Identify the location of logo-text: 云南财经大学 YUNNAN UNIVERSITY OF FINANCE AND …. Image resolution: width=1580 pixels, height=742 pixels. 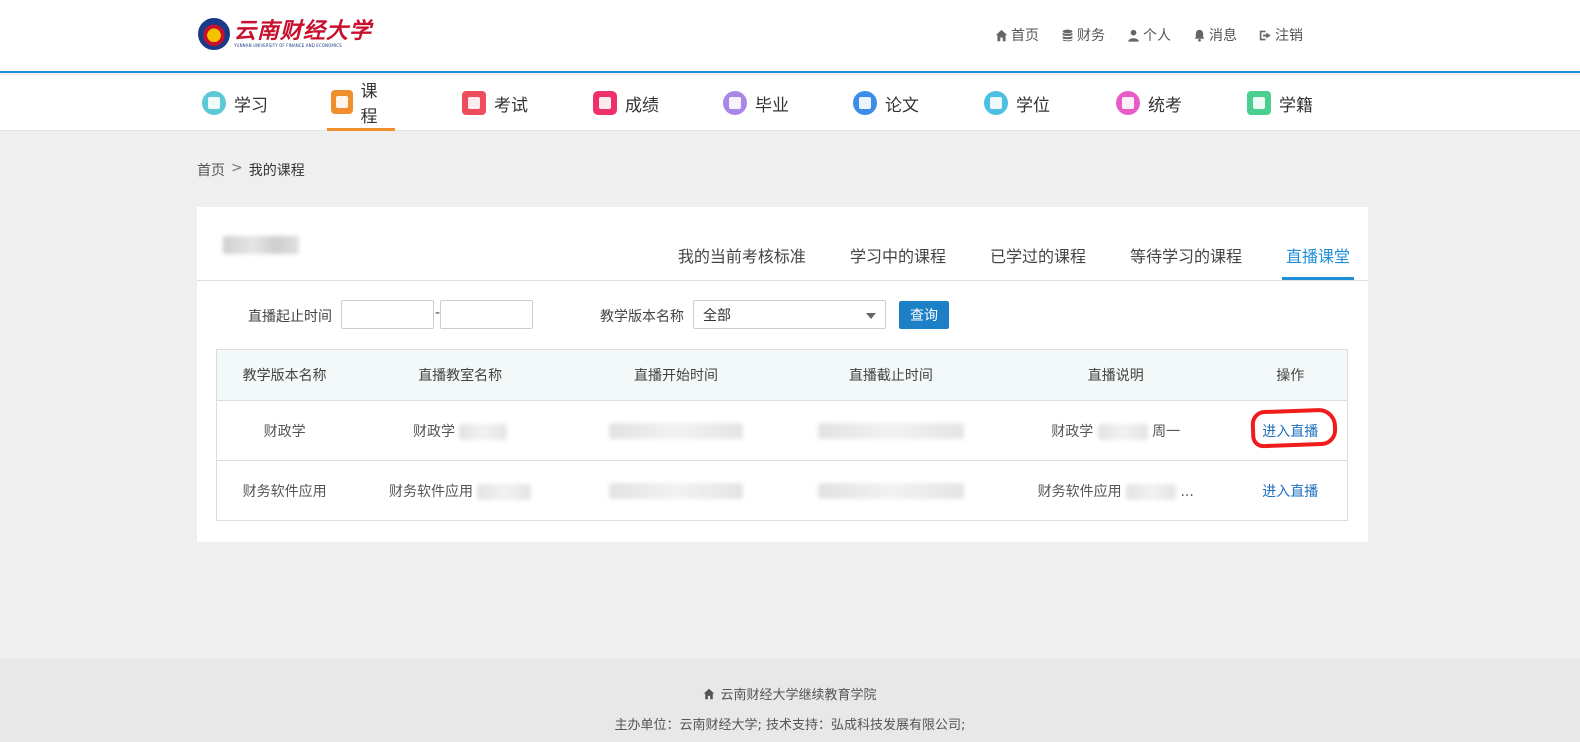
(303, 34).